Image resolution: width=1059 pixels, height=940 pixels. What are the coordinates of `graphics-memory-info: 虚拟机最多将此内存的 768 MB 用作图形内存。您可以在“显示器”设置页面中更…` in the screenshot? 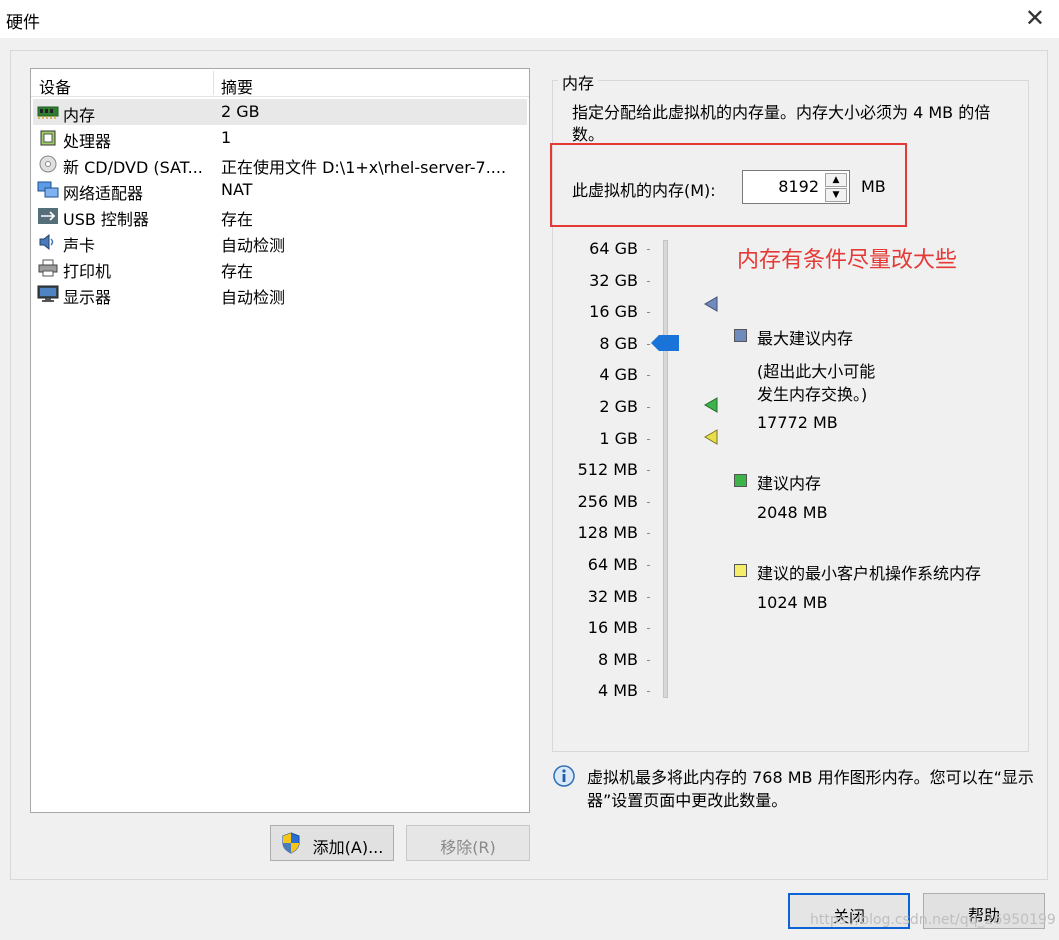 It's located at (810, 789).